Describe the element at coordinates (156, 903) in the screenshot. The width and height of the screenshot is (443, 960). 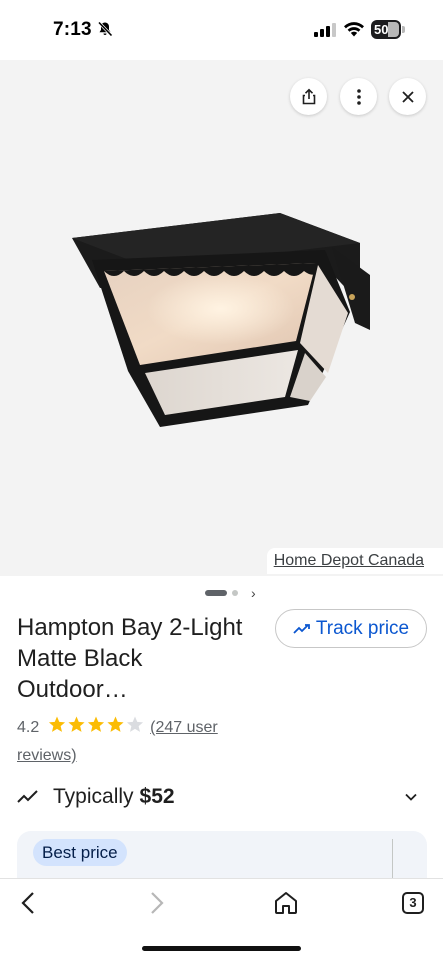
I see `forward-icon` at that location.